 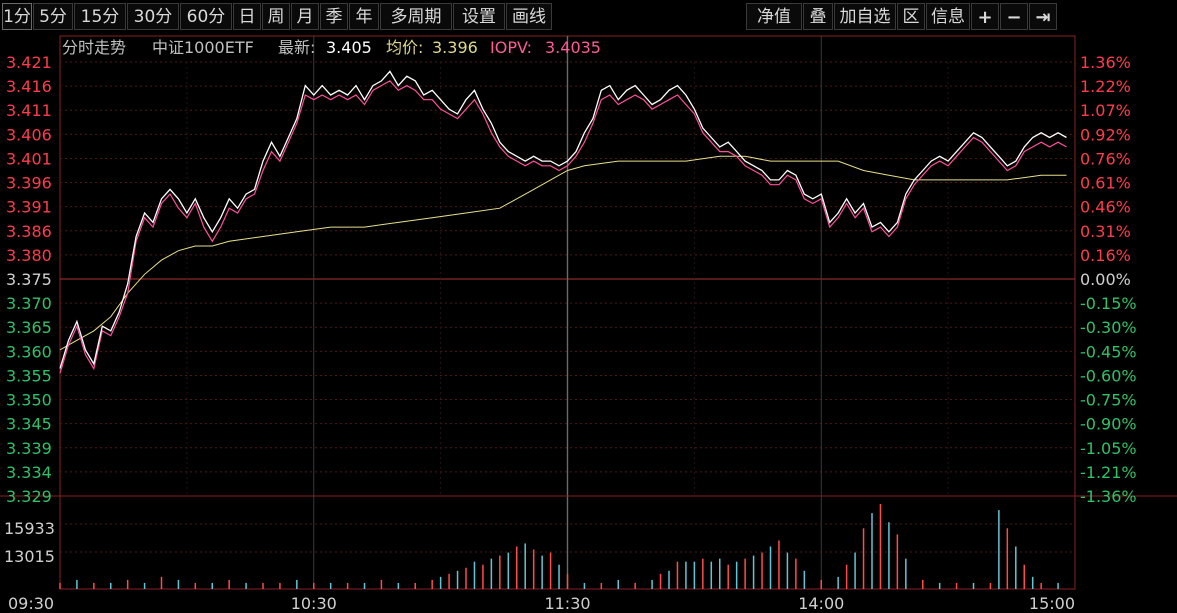 I want to click on price-tick: 3.339, so click(x=29, y=448).